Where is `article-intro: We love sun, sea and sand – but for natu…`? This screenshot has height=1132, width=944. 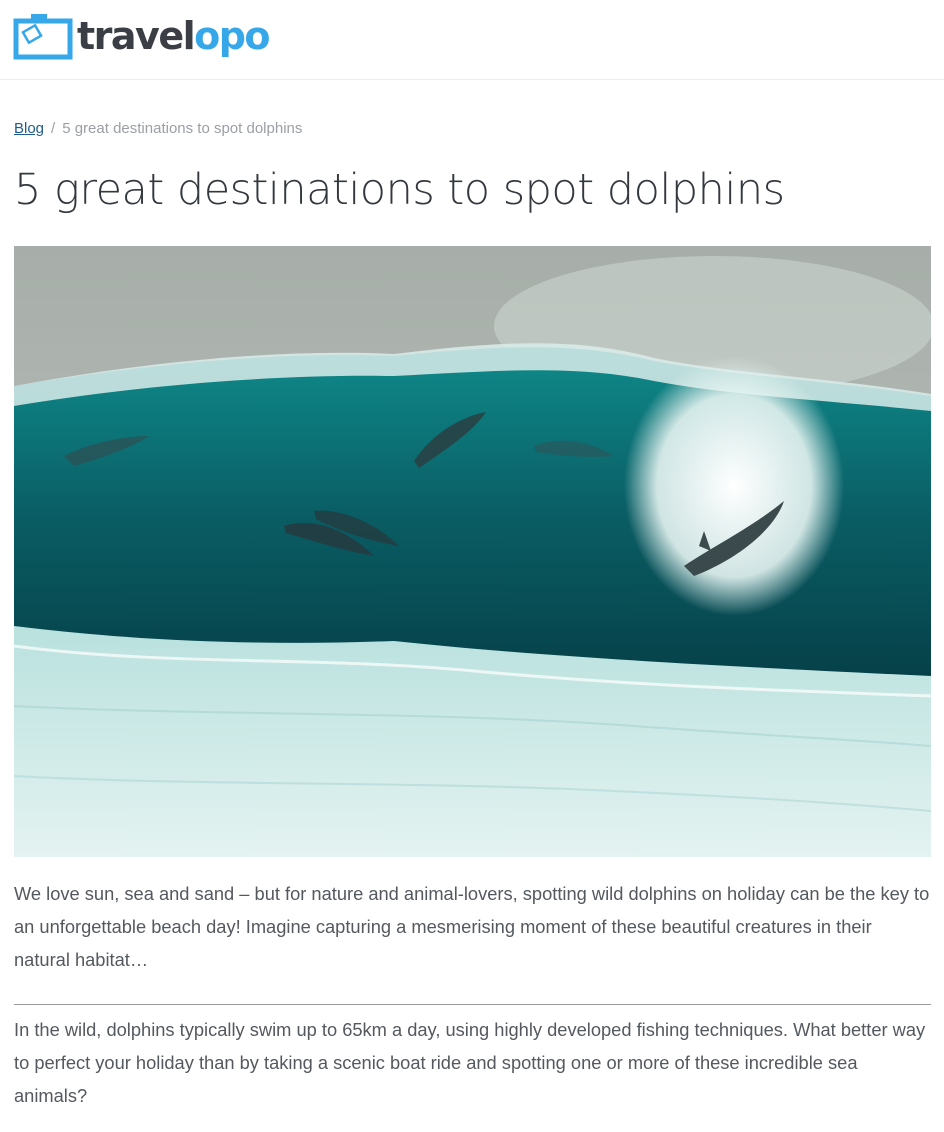 article-intro: We love sun, sea and sand – but for natu… is located at coordinates (472, 926).